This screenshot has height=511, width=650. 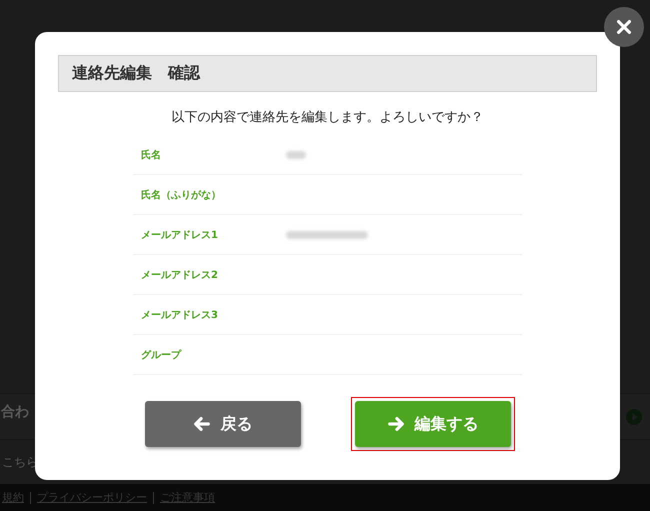 I want to click on section-heading: 合わ, so click(x=15, y=411).